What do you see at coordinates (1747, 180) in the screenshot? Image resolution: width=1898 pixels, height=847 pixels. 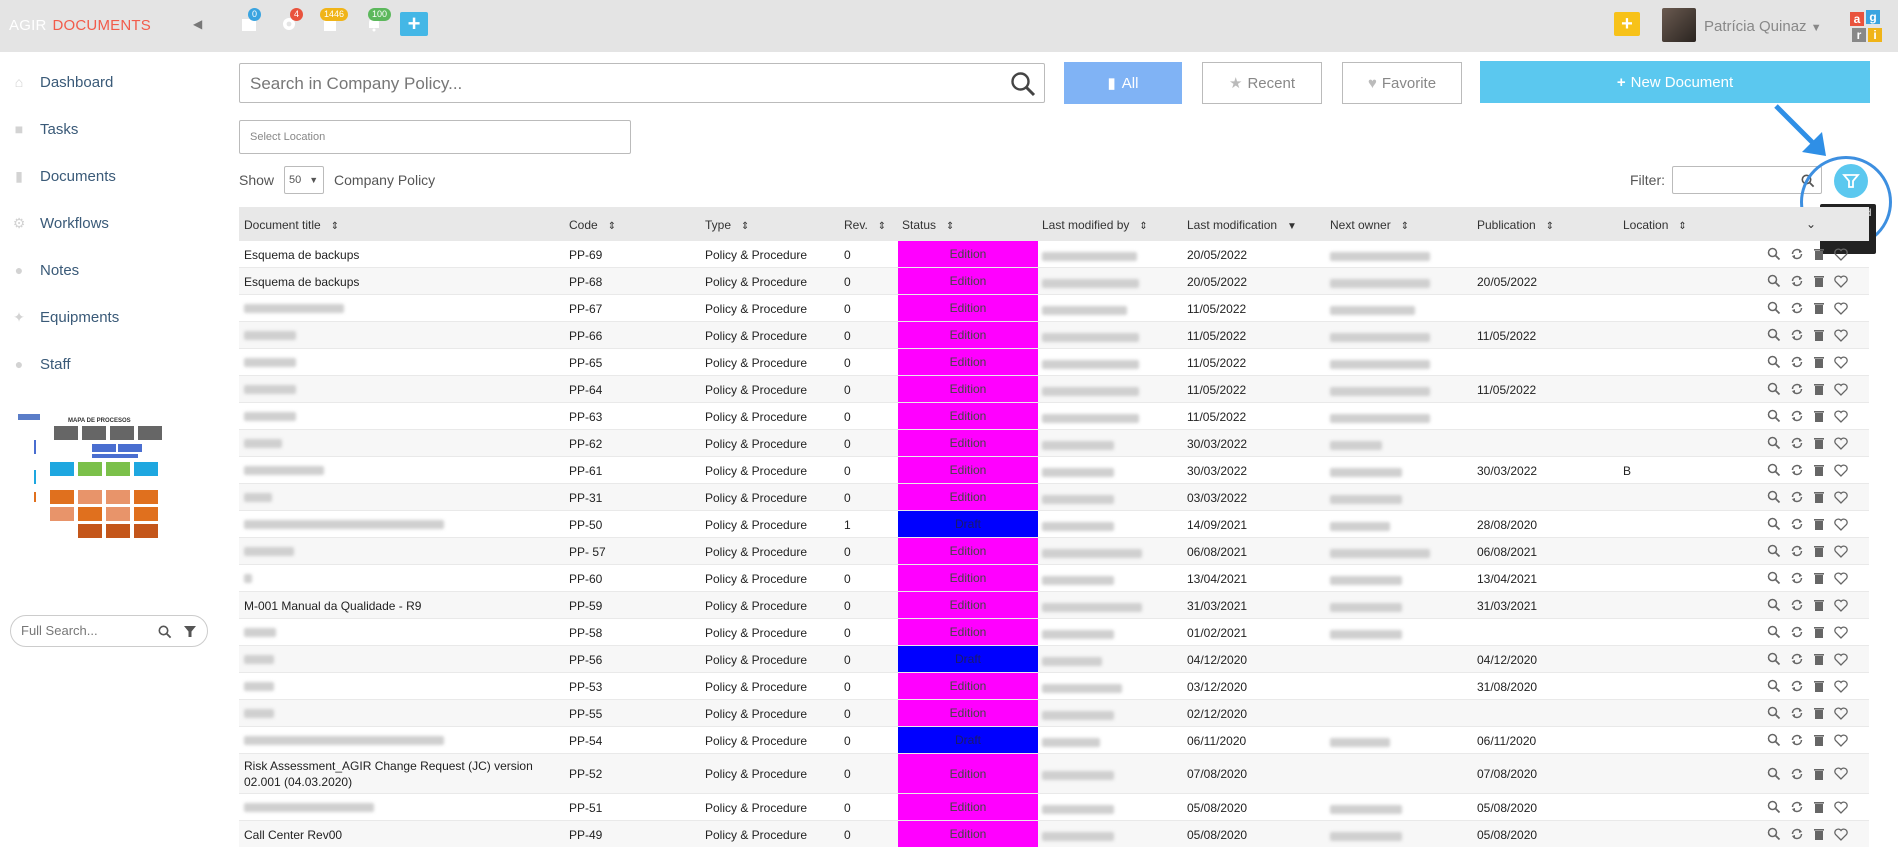 I see `filter-input` at bounding box center [1747, 180].